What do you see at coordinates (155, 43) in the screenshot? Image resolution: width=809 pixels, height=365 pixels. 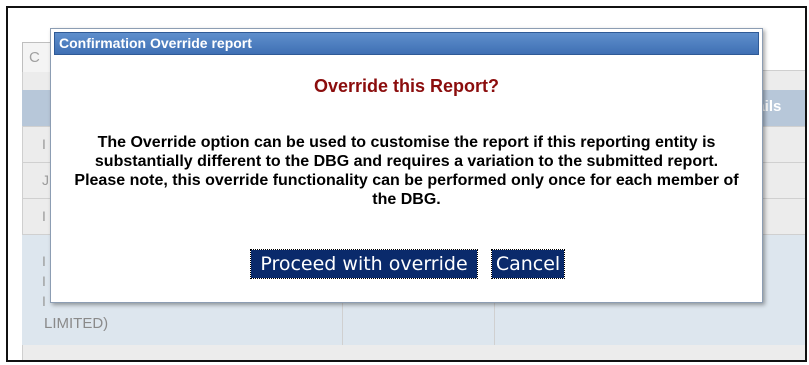 I see `dialog-title: Confirmation Override report` at bounding box center [155, 43].